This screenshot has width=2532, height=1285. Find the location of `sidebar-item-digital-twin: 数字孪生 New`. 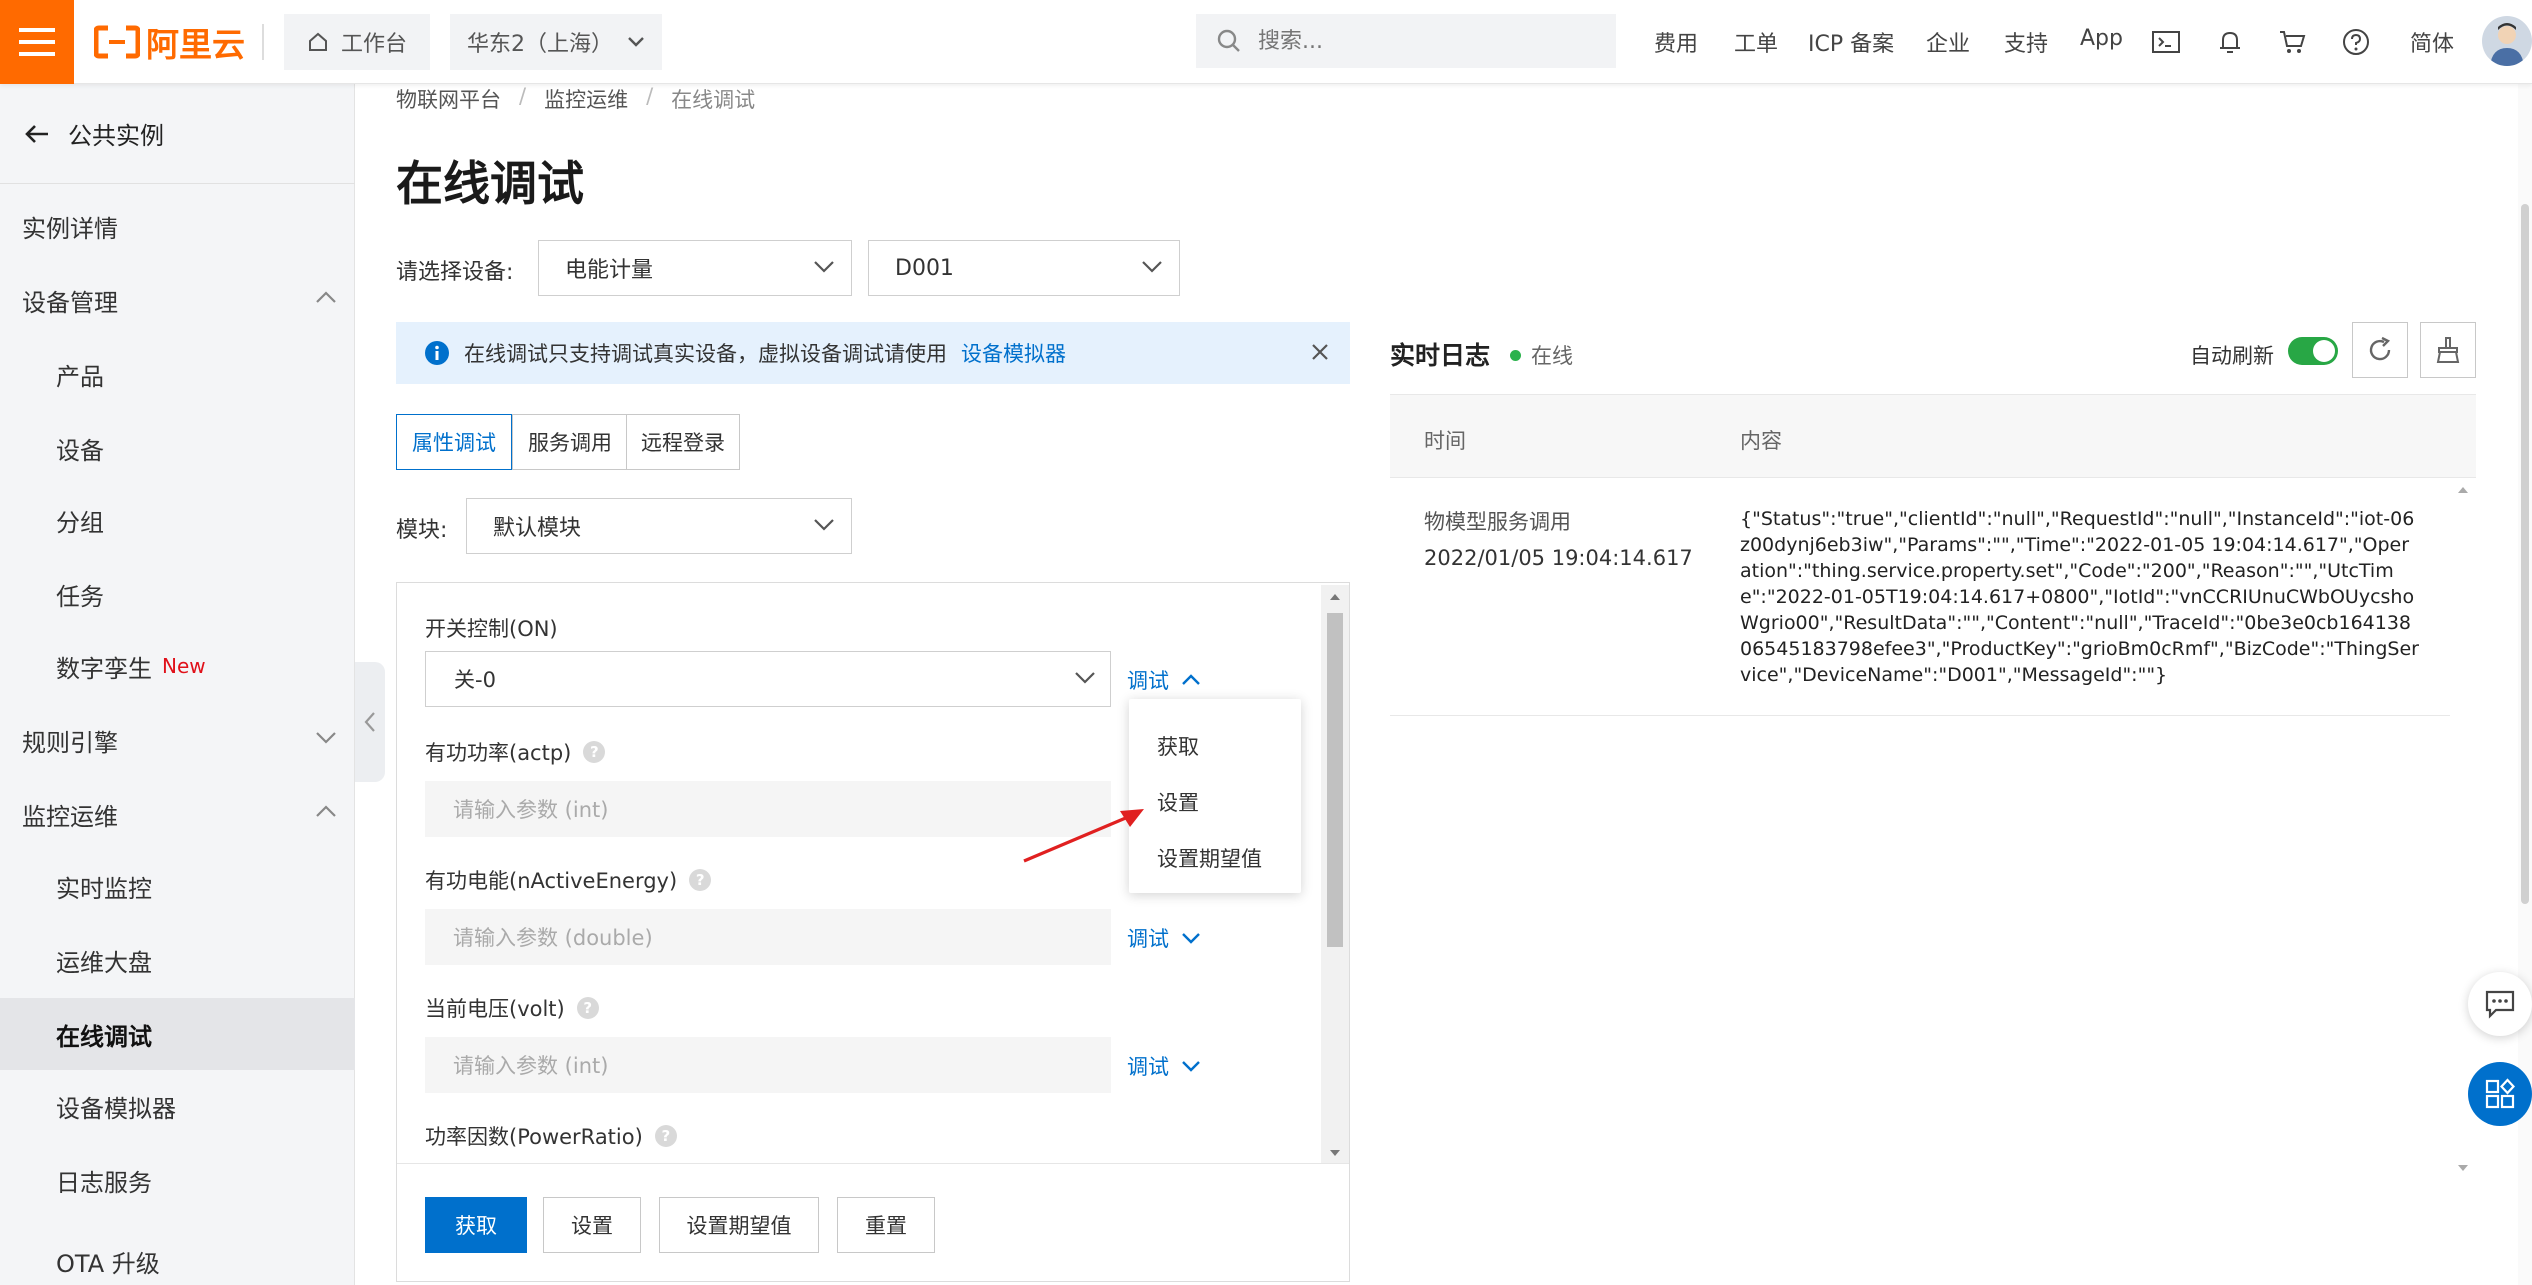

sidebar-item-digital-twin: 数字孪生 New is located at coordinates (177, 666).